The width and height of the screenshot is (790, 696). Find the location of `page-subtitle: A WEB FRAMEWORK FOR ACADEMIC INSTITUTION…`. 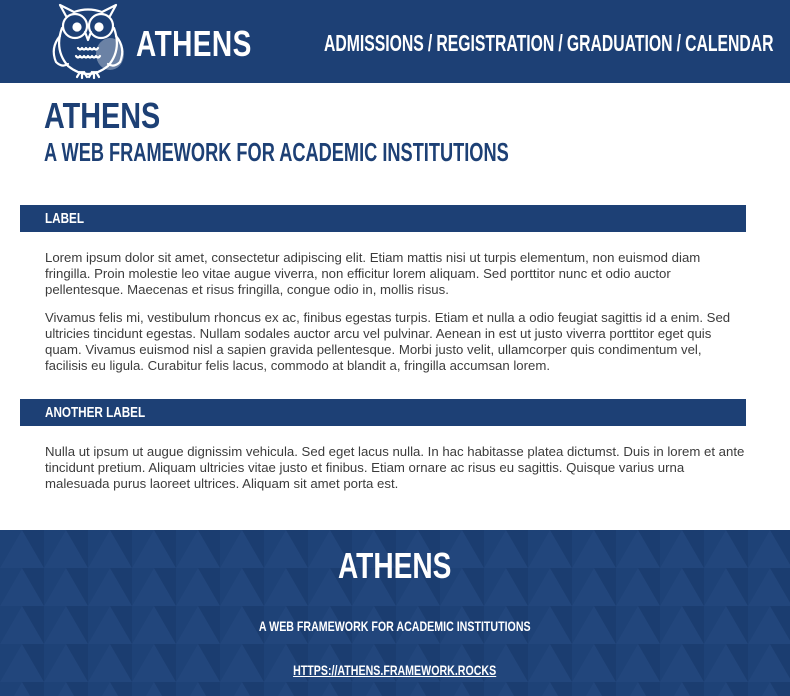

page-subtitle: A WEB FRAMEWORK FOR ACADEMIC INSTITUTION… is located at coordinates (276, 152).